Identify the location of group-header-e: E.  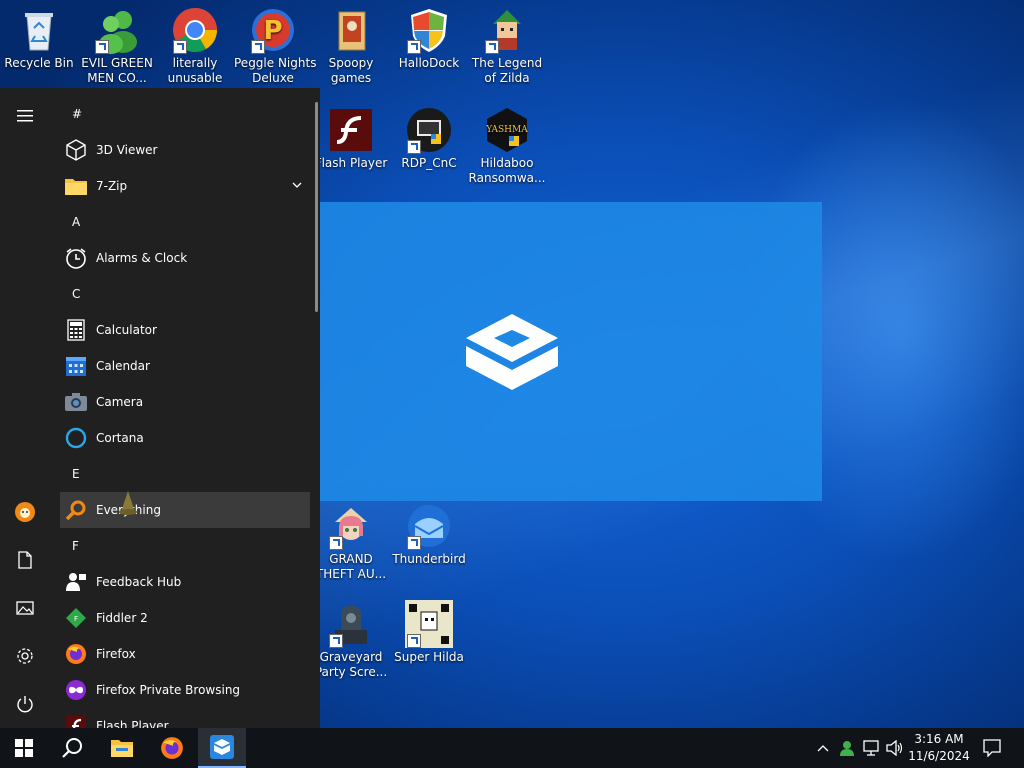
(185, 474).